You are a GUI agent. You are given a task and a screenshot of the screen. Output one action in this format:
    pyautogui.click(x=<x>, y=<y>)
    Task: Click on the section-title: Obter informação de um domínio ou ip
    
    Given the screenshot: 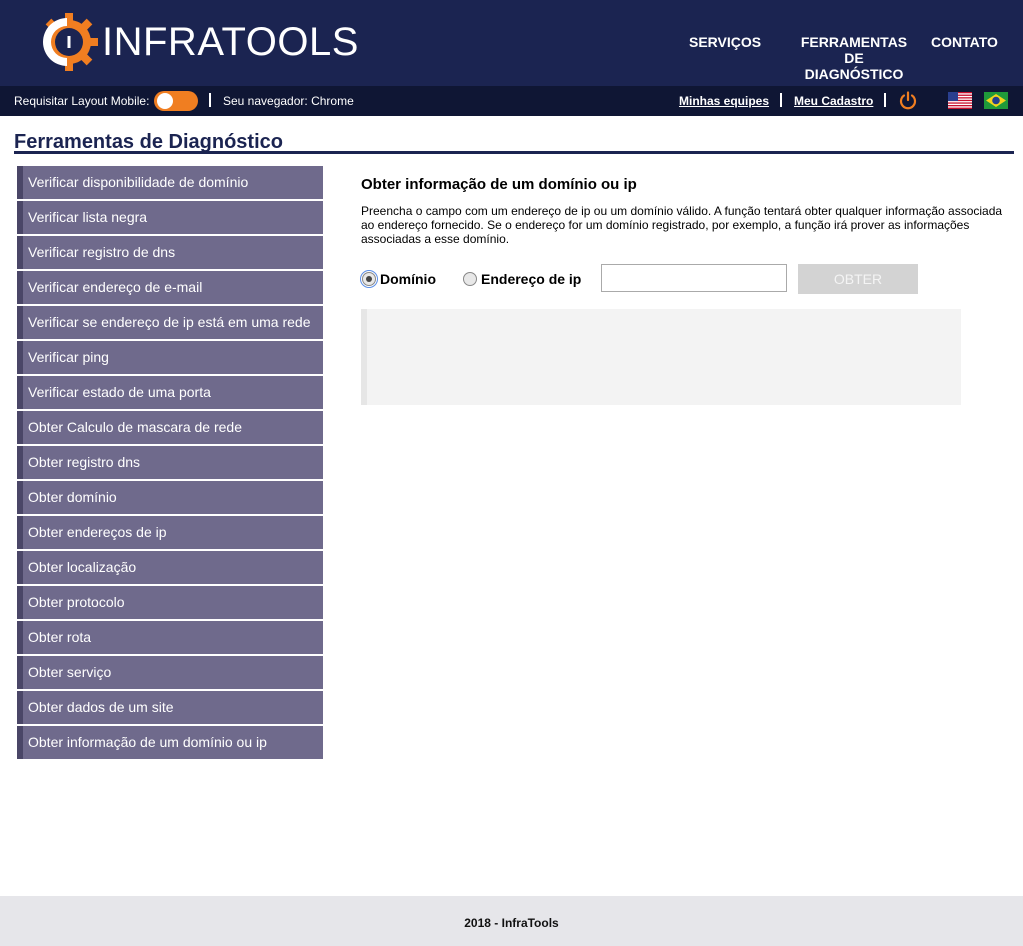 What is the action you would take?
    pyautogui.click(x=499, y=184)
    